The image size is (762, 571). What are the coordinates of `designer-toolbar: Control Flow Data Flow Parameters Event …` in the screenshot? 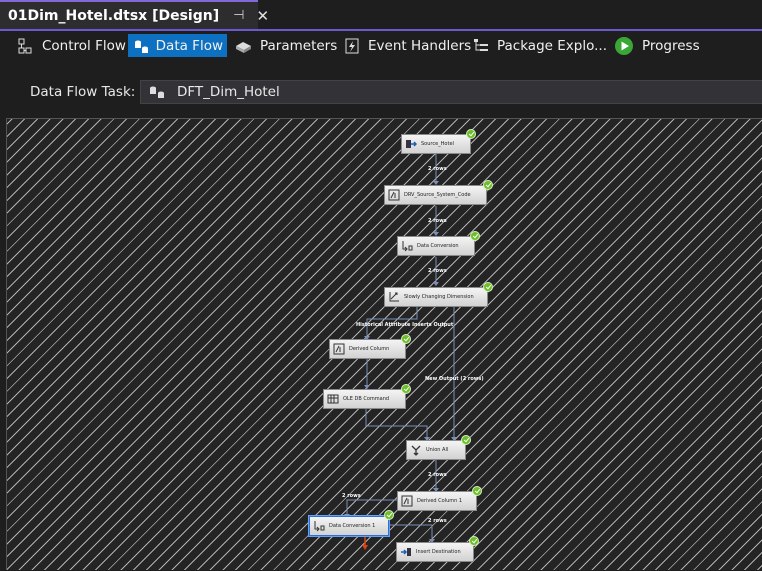 It's located at (381, 46).